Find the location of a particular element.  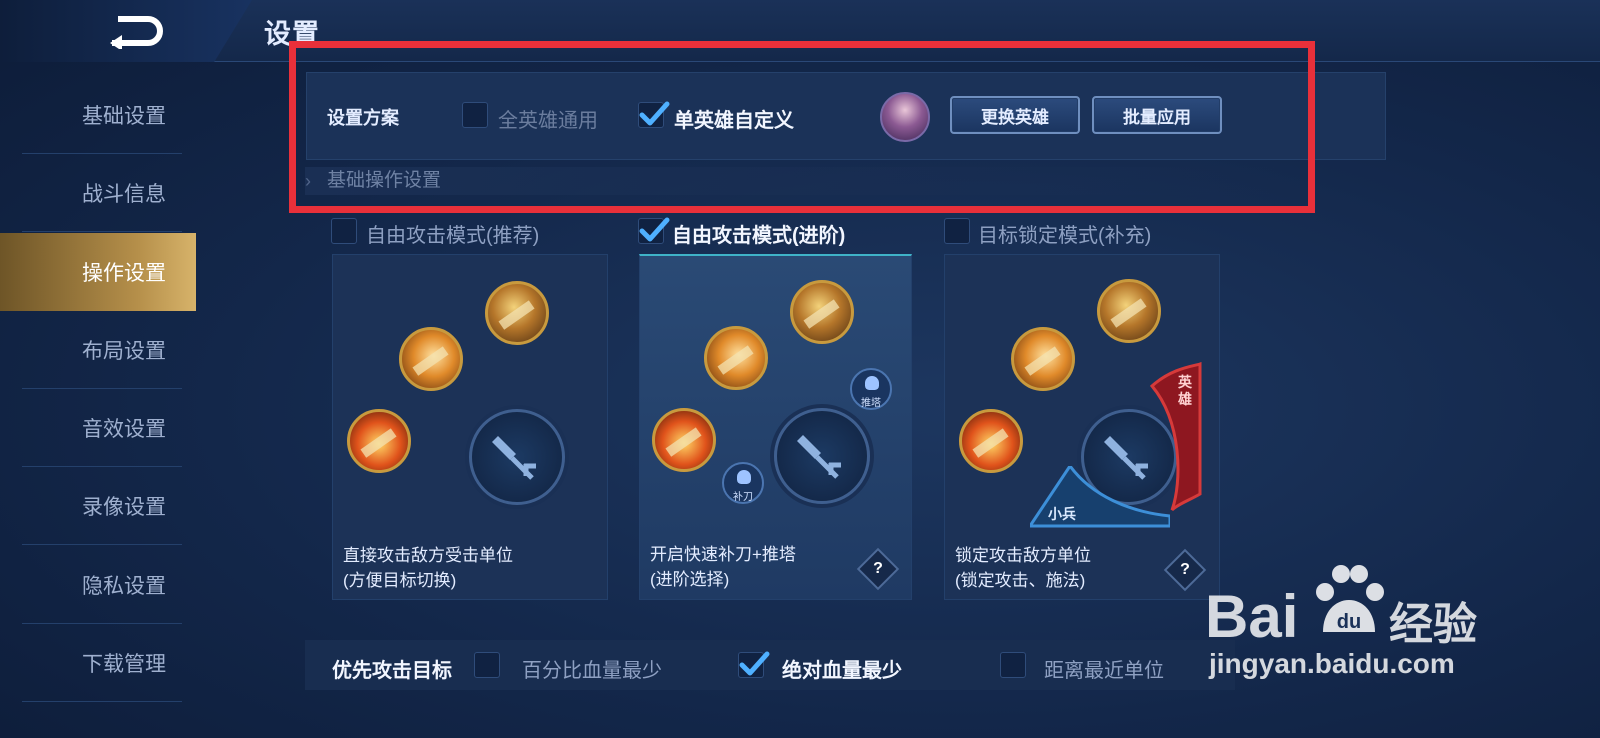

card-desc-line1: 开启快速补刀+推塔 is located at coordinates (723, 554).